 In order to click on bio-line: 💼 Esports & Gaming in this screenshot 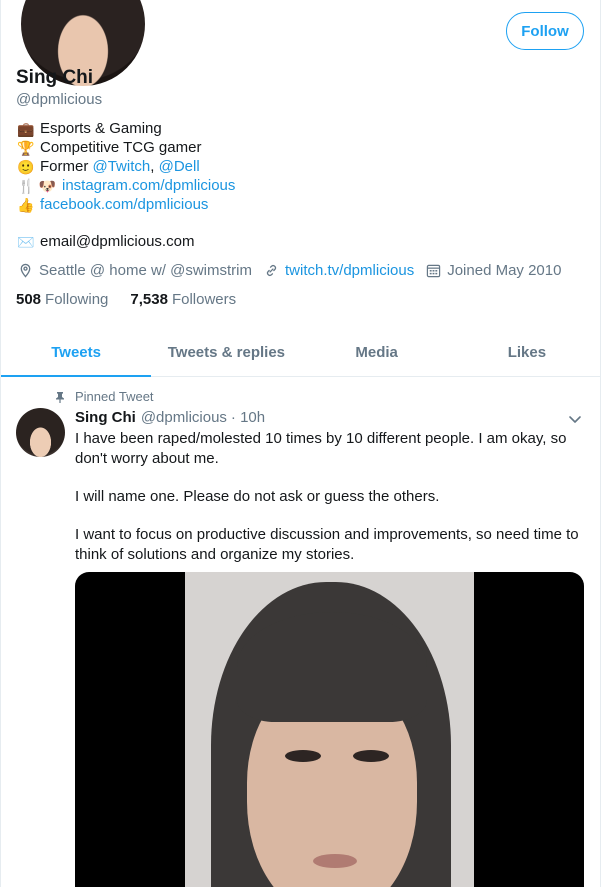, I will do `click(126, 128)`.